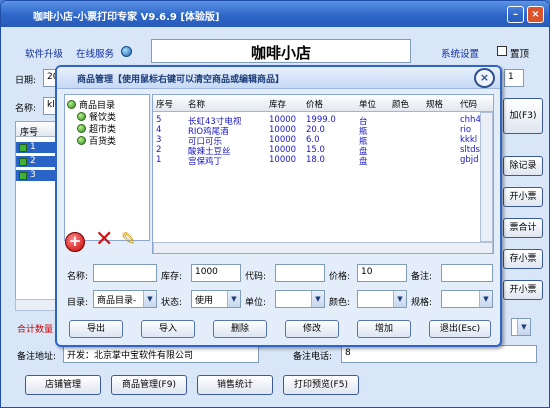 The width and height of the screenshot is (550, 408). What do you see at coordinates (460, 53) in the screenshot?
I see `settings-link: 系统设置` at bounding box center [460, 53].